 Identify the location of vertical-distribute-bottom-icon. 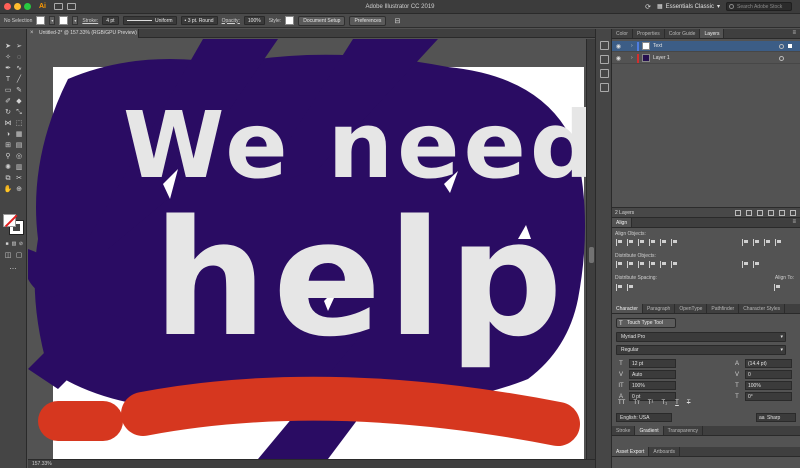
(641, 264).